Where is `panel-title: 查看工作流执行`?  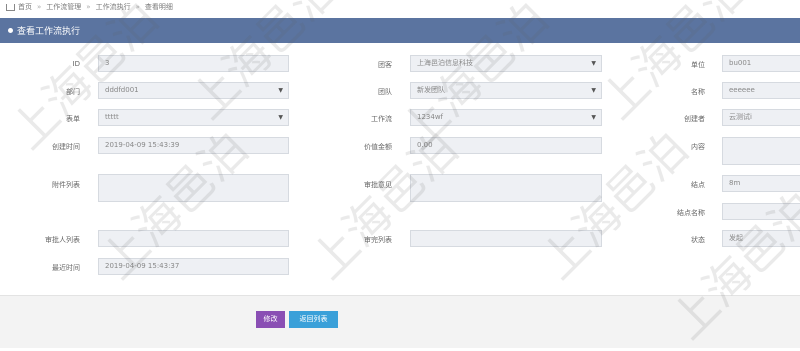
panel-title: 查看工作流执行 is located at coordinates (49, 32).